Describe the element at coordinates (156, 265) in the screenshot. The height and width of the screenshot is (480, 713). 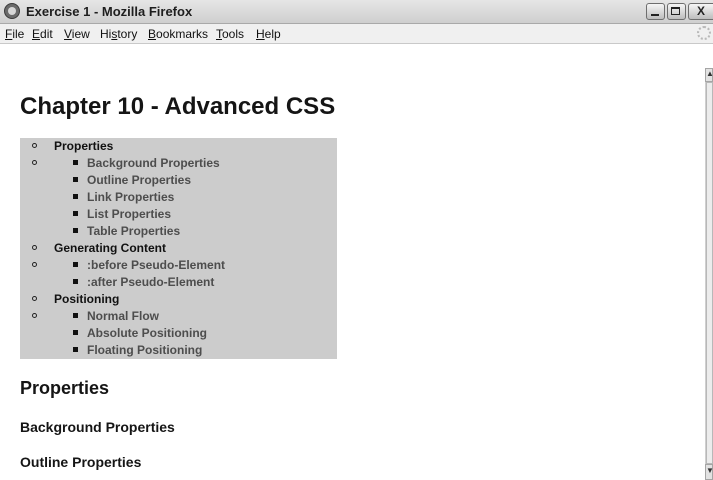
I see `toc-item-before-pseudo-element: :before Pseudo-Element` at that location.